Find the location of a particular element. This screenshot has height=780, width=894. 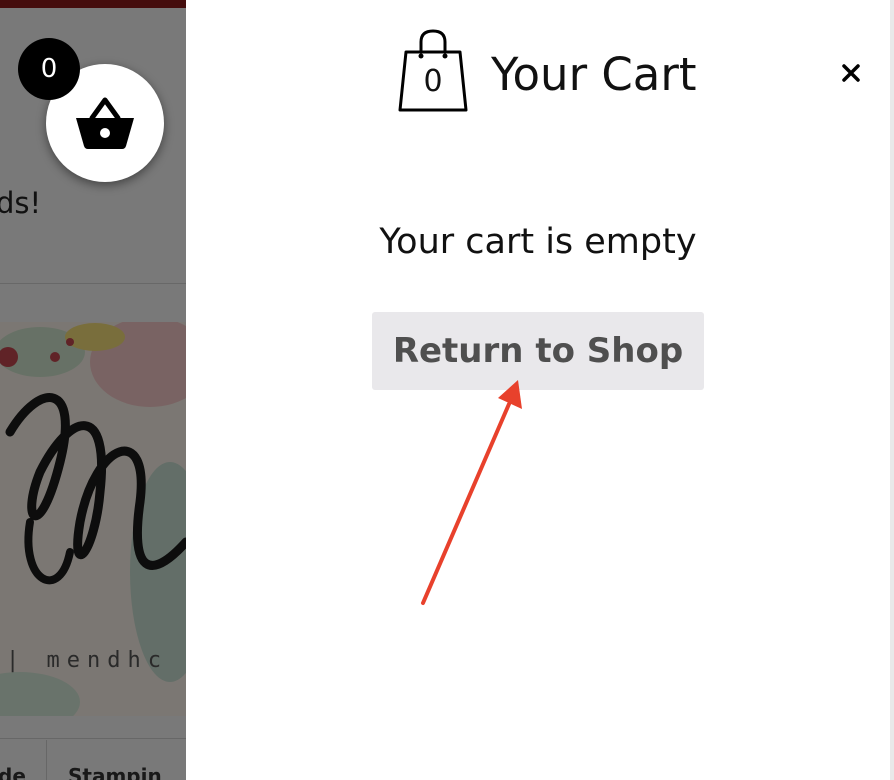

cart-count-badge: 0 is located at coordinates (49, 69).